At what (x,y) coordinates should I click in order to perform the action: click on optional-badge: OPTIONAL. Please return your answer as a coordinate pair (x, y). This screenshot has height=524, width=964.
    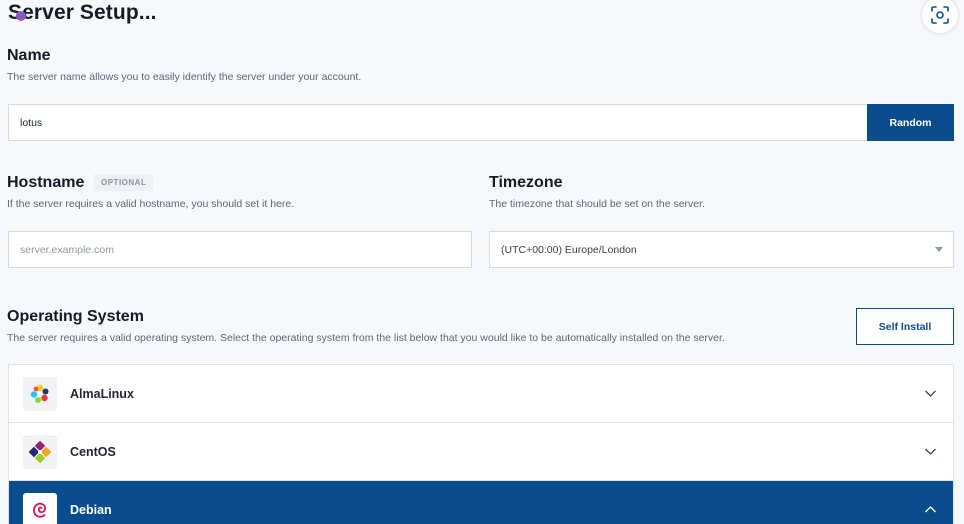
    Looking at the image, I should click on (124, 182).